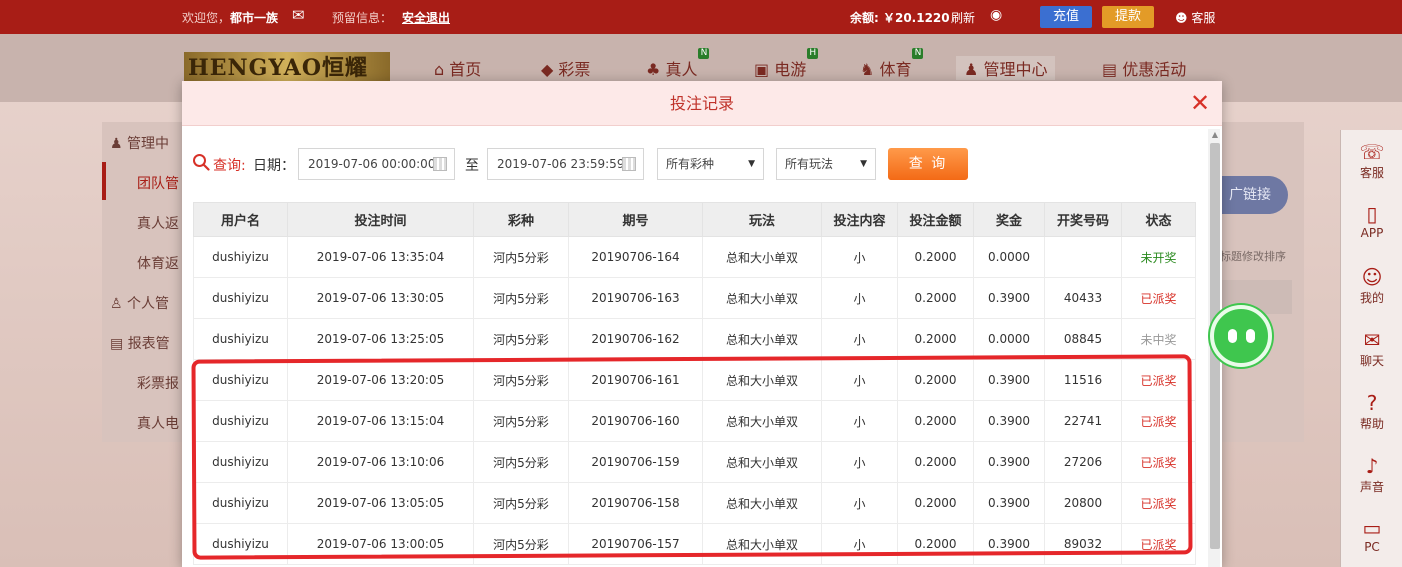 The height and width of the screenshot is (567, 1402). I want to click on rail-app: ▯ APP, so click(1371, 221).